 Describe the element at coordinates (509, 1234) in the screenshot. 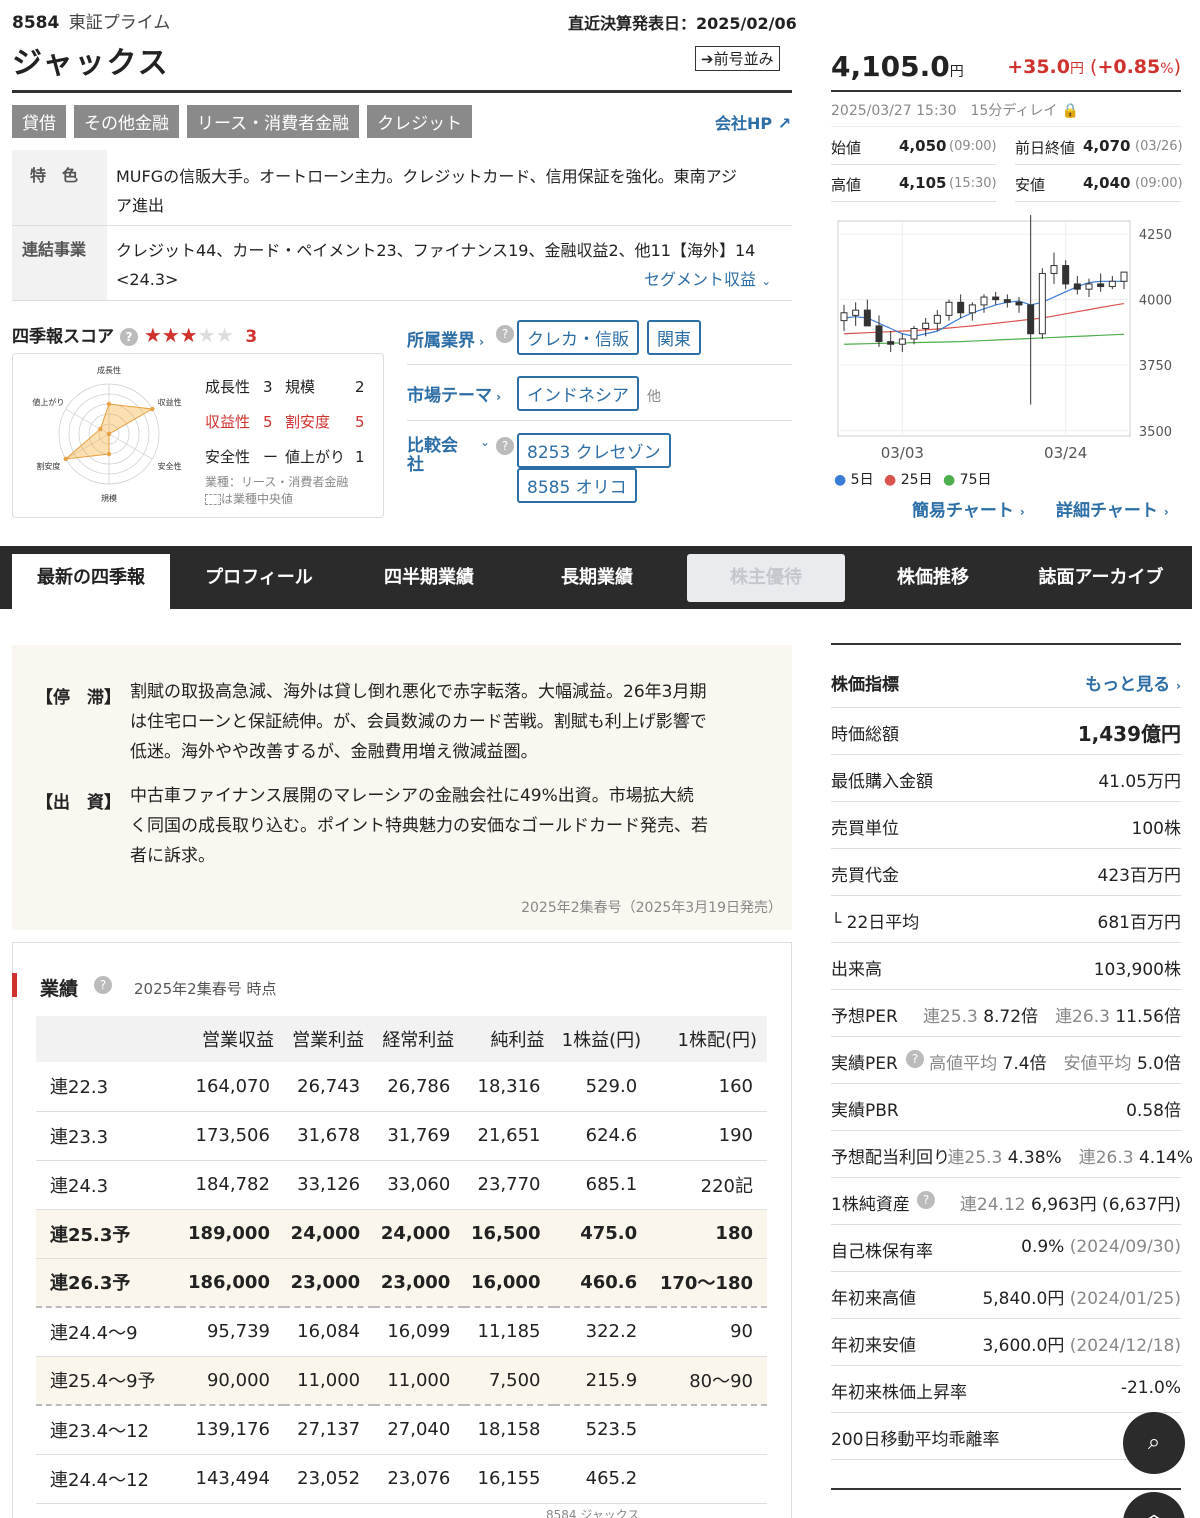

I see `table-cell: 16,500` at that location.